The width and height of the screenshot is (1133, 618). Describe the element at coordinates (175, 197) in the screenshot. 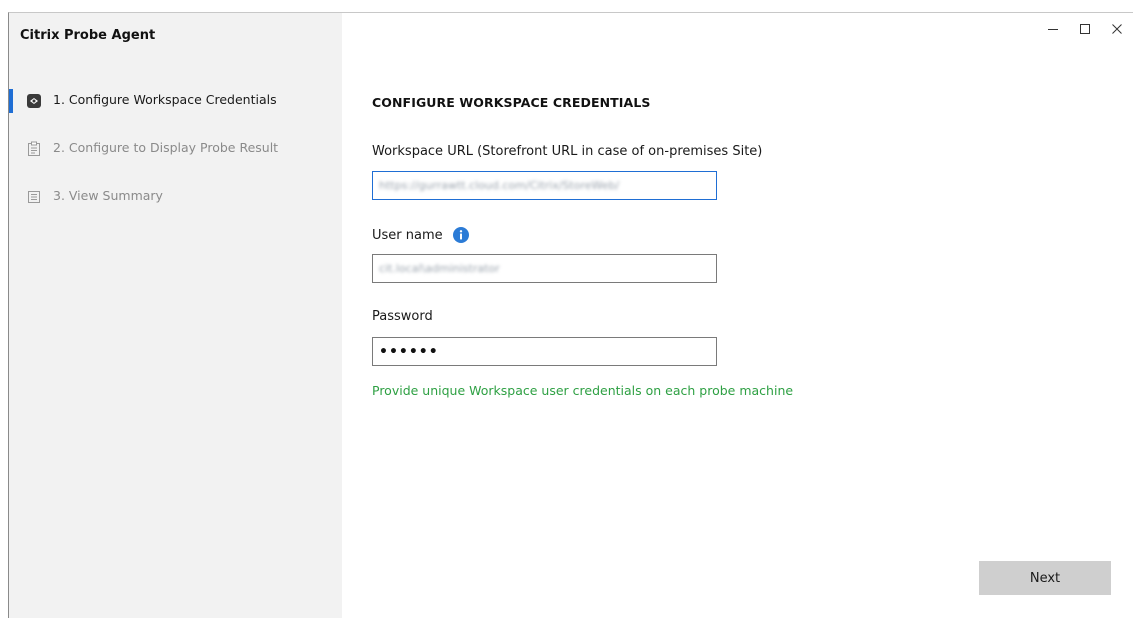

I see `step-view-summary: 3. View Summary` at that location.